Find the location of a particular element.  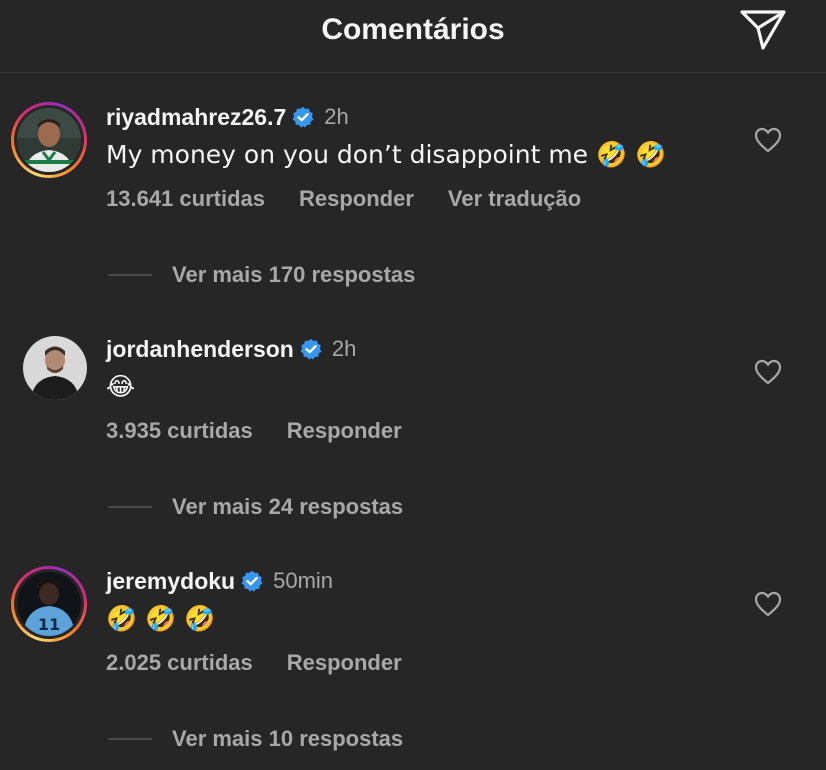

comment-actions: 13.641 curtidas Responder Ver tradução is located at coordinates (343, 199).